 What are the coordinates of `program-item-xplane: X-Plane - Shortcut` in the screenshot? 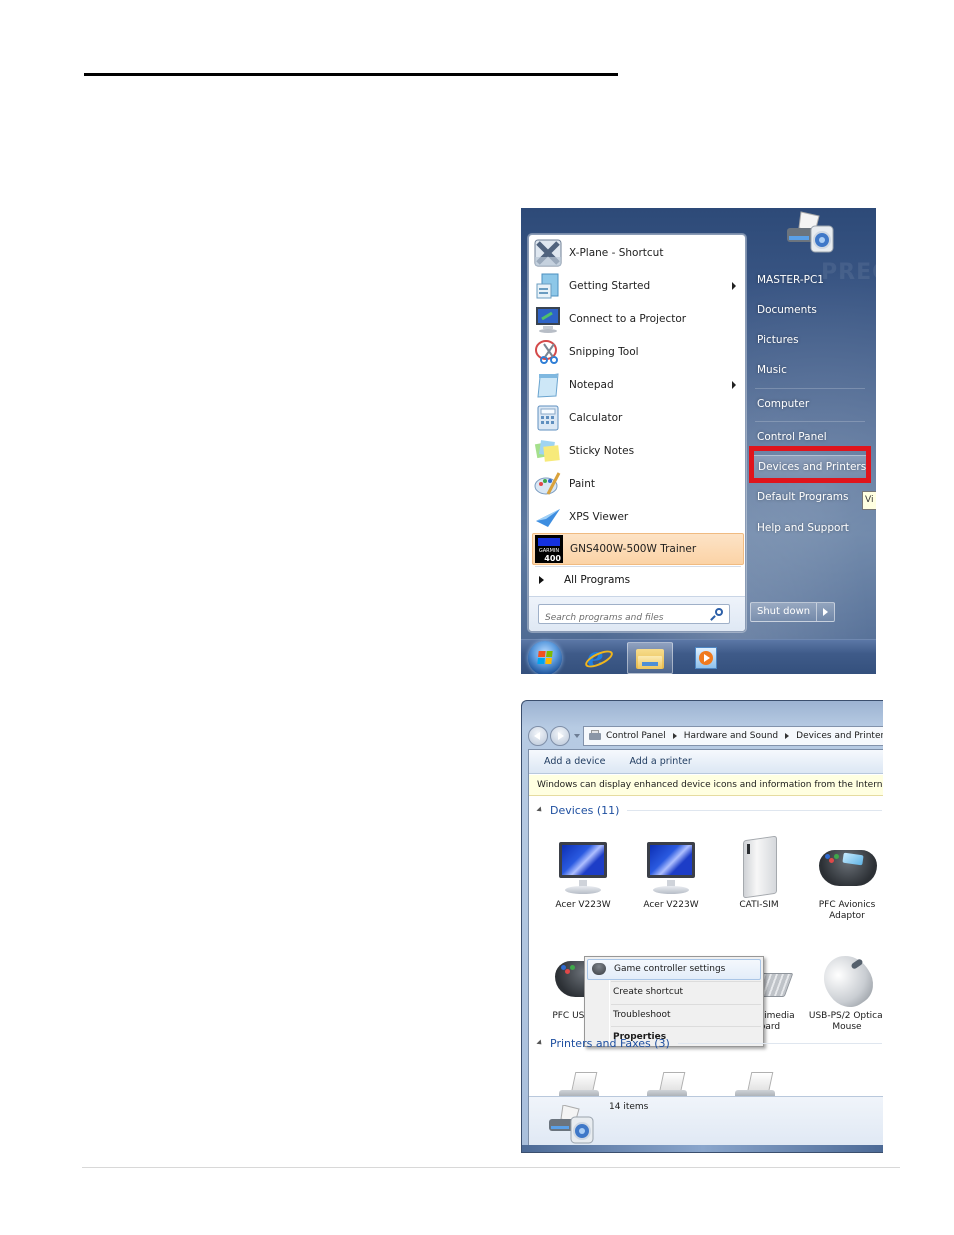 It's located at (638, 253).